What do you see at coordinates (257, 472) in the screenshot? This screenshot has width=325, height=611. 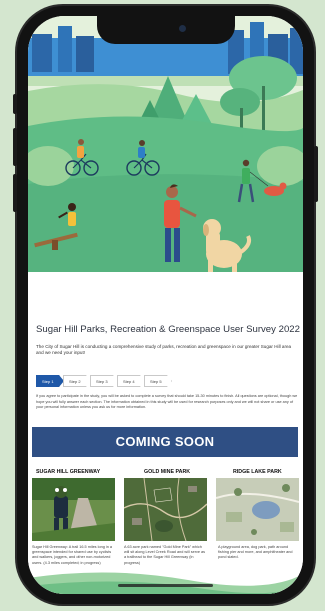 I see `park-title-ridge-lake: RIDGE LAKE PARK` at bounding box center [257, 472].